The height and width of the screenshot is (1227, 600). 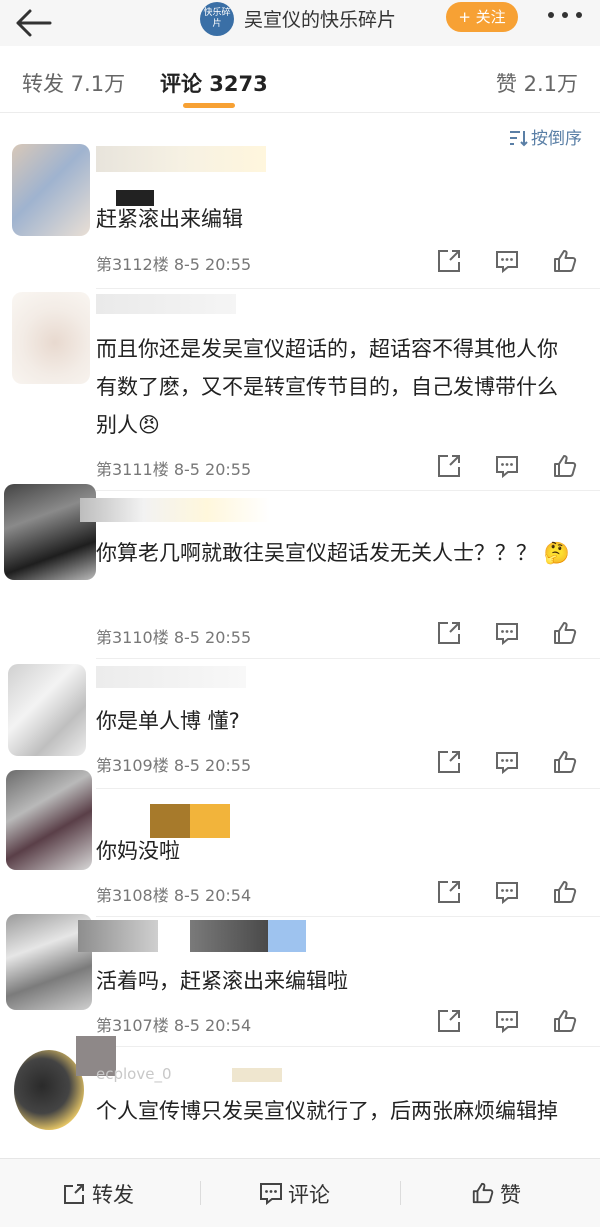 What do you see at coordinates (300, 213) in the screenshot?
I see `comment-item: 赶紧滚出来编辑 第3112楼 8-5 20:55` at bounding box center [300, 213].